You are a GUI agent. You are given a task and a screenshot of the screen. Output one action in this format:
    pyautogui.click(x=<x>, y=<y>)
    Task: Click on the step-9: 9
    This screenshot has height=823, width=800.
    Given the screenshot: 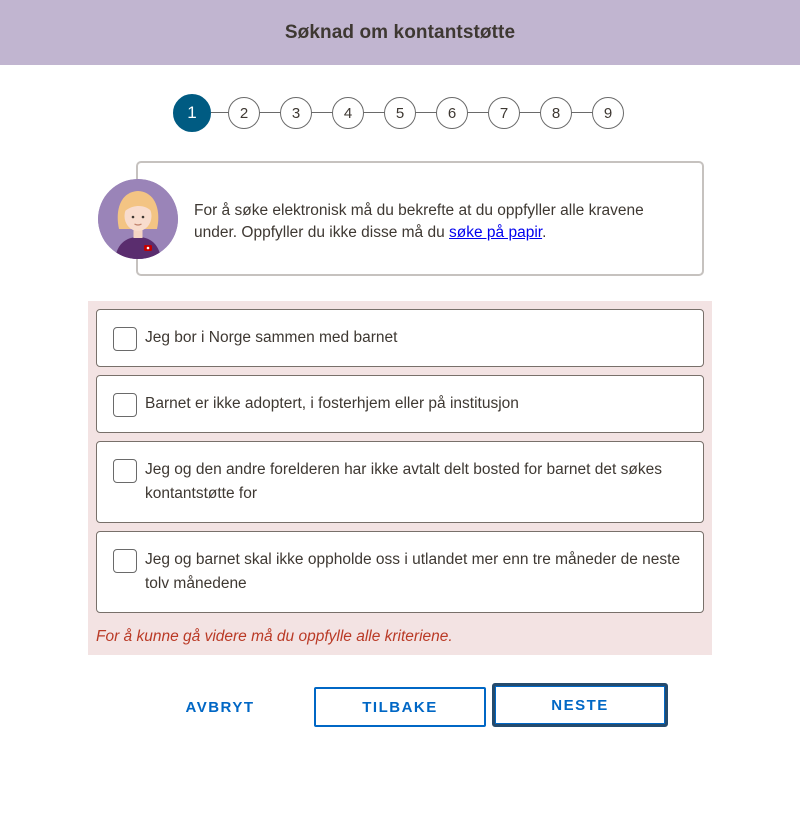 What is the action you would take?
    pyautogui.click(x=608, y=113)
    